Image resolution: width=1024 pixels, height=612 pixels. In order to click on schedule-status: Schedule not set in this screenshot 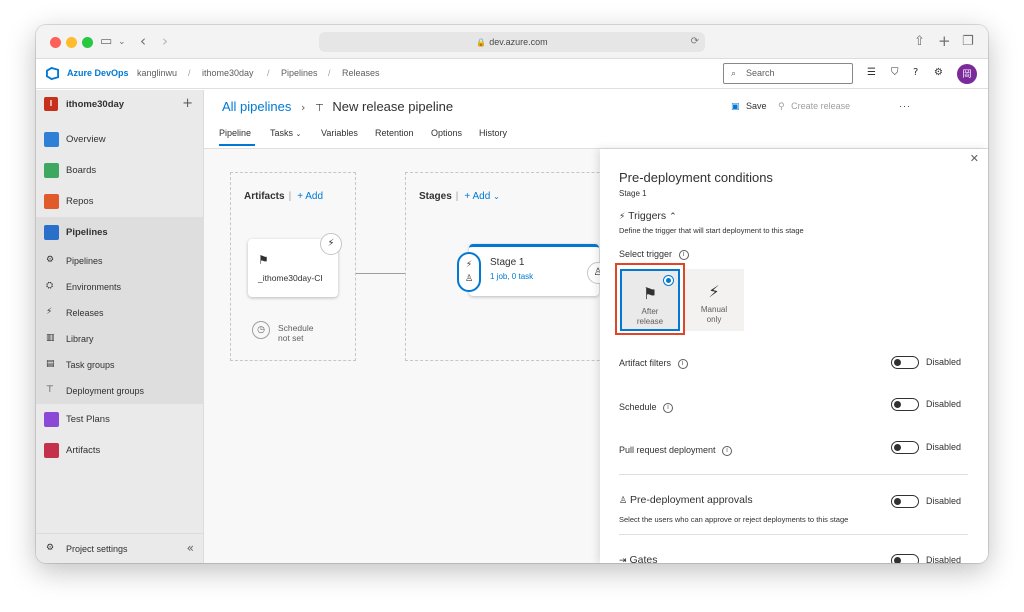, I will do `click(295, 333)`.